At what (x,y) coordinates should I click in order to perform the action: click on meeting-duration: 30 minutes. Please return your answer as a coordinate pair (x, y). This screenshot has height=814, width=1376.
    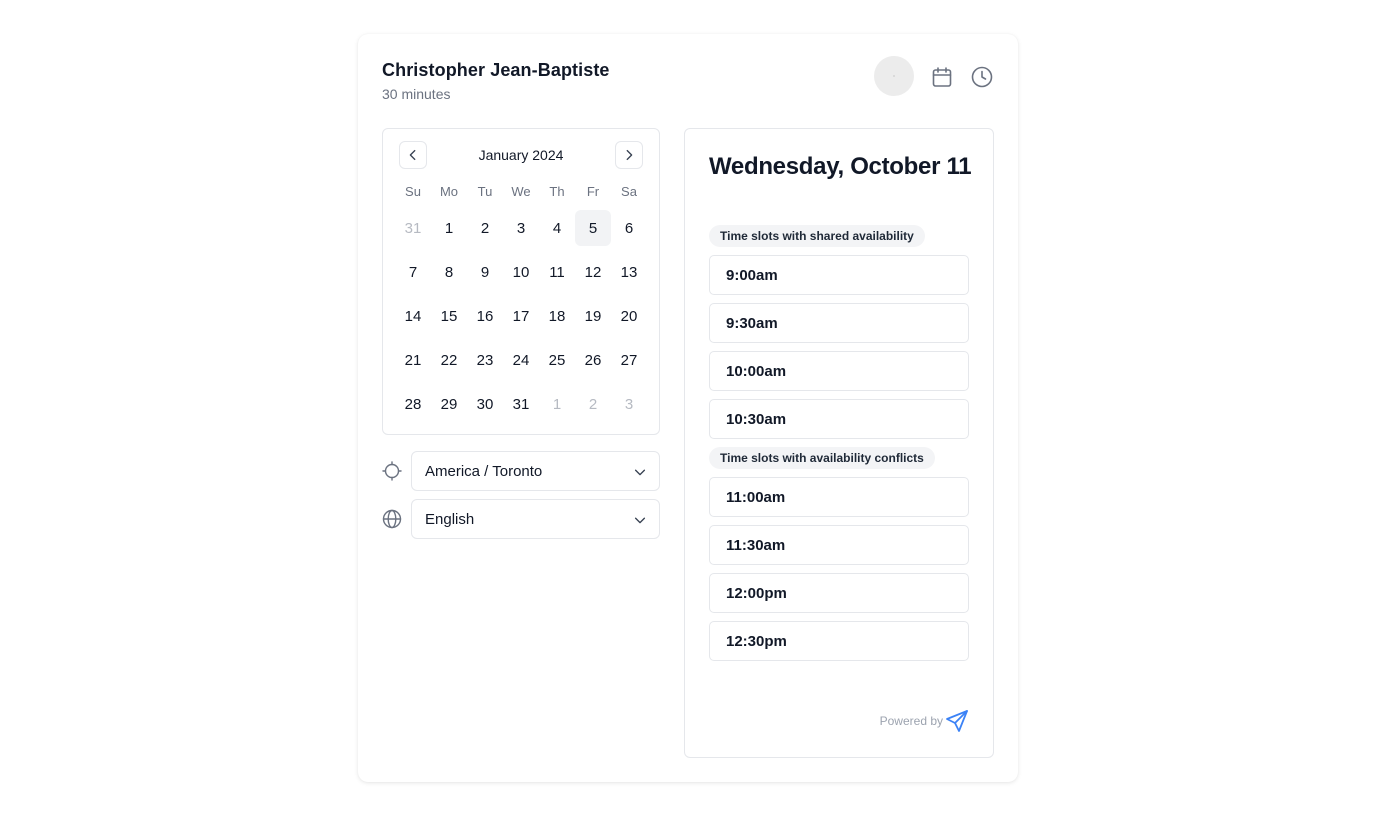
    Looking at the image, I should click on (416, 94).